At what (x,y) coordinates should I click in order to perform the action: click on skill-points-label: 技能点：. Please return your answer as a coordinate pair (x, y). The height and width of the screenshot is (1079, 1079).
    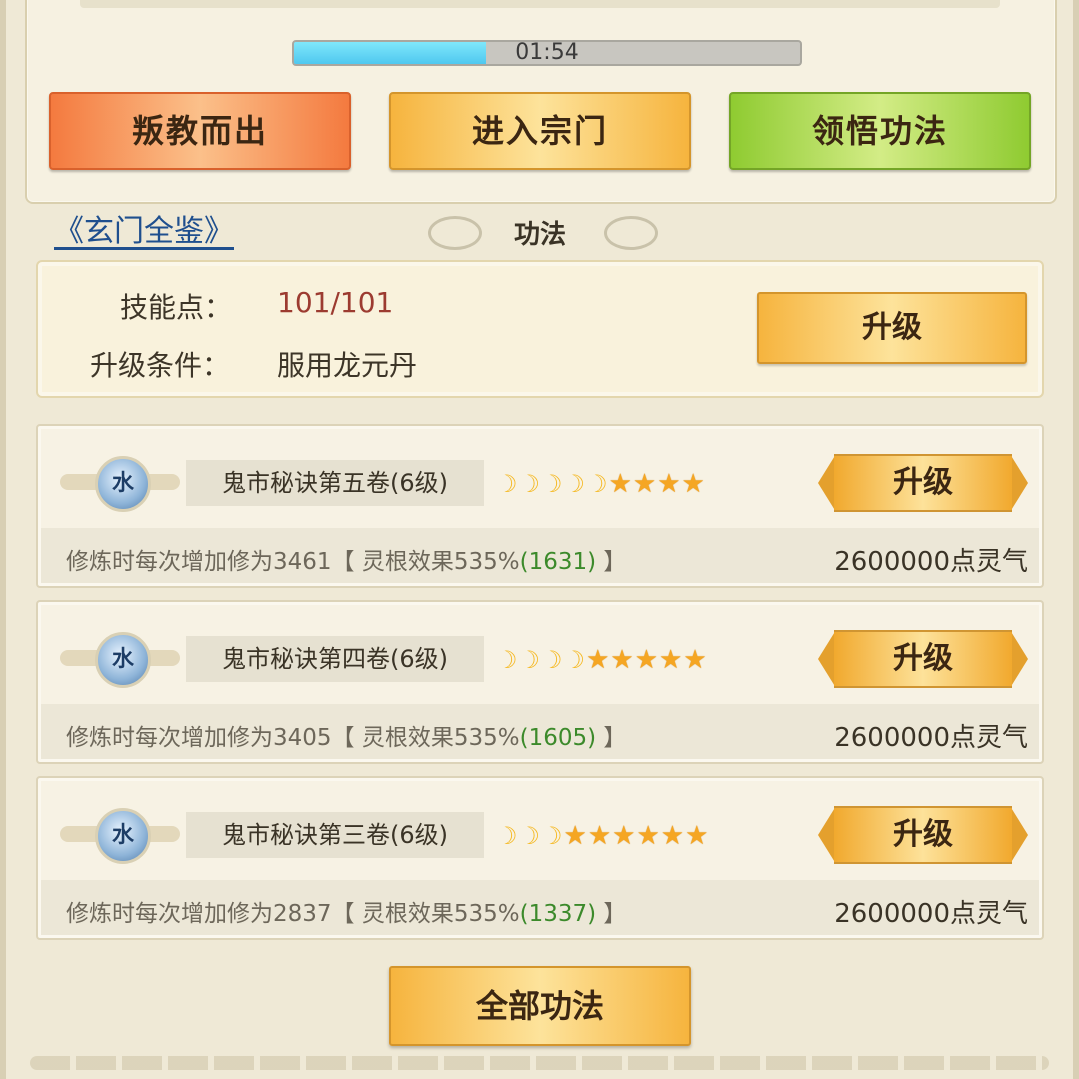
    Looking at the image, I should click on (176, 307).